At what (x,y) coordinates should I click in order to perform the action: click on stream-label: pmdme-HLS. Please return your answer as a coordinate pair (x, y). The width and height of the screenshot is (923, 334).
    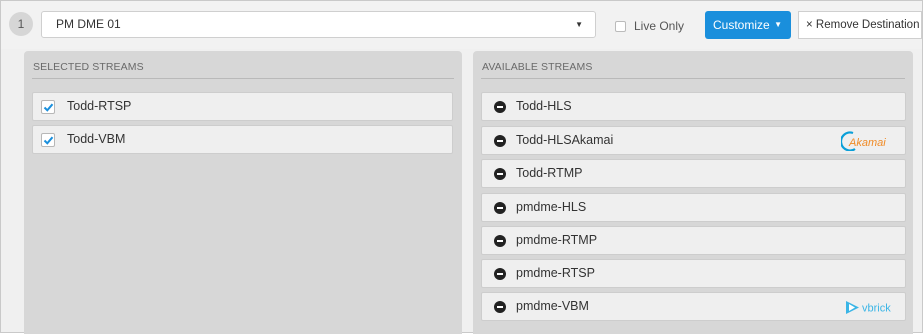
    Looking at the image, I should click on (551, 207).